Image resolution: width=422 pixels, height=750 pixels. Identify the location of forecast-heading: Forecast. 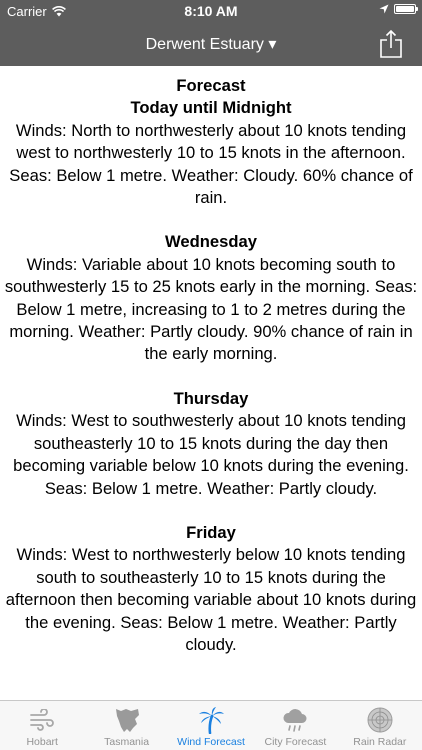
(211, 85).